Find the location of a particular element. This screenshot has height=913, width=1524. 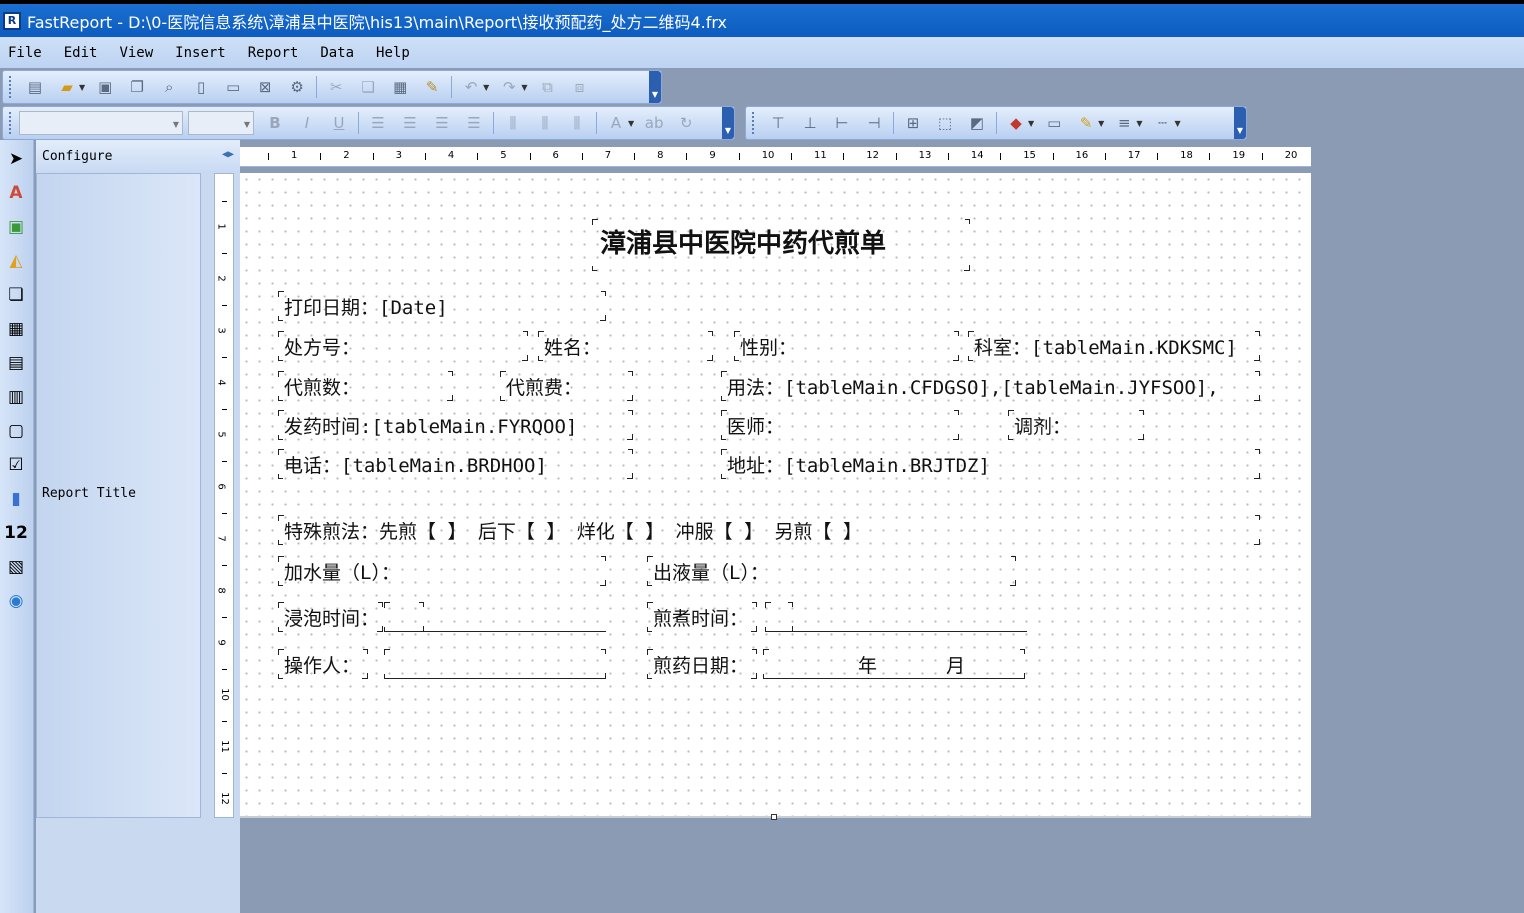

preview-icon: ⌕ is located at coordinates (169, 87).